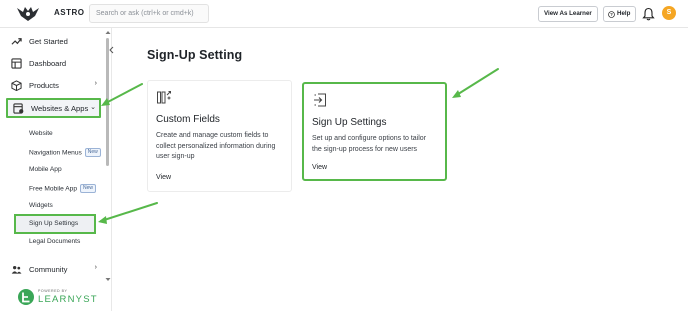  Describe the element at coordinates (369, 138) in the screenshot. I see `card-description-line: Set up and configure options to tailor` at that location.